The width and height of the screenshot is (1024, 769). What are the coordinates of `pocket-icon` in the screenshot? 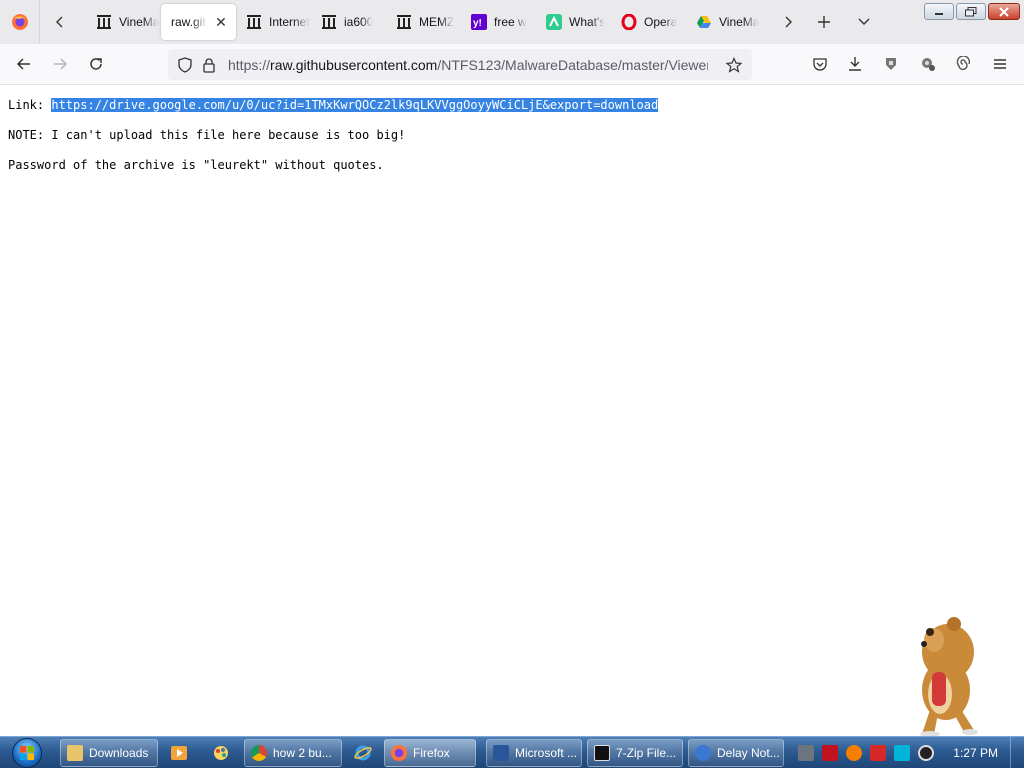 It's located at (820, 64).